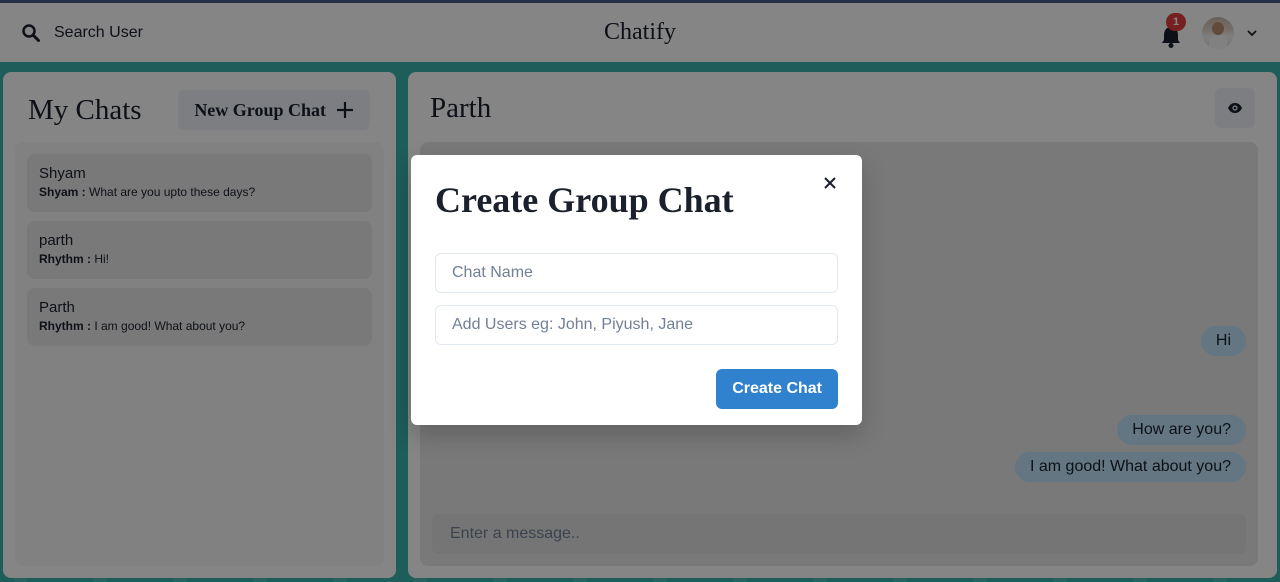  What do you see at coordinates (777, 389) in the screenshot?
I see `create-chat-button: Create Chat` at bounding box center [777, 389].